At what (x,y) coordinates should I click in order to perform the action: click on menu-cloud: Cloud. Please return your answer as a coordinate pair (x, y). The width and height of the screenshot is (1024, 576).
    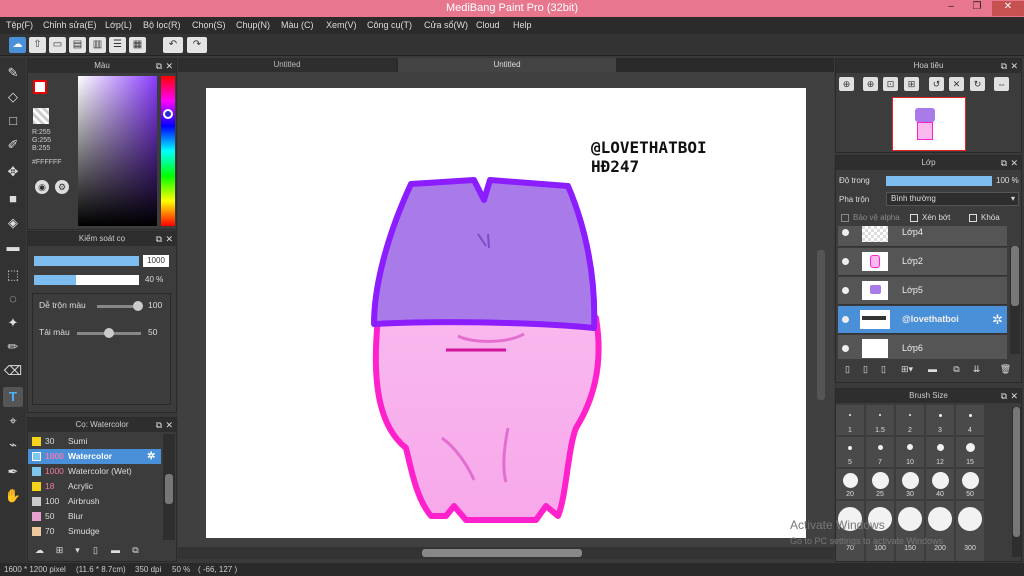
    Looking at the image, I should click on (488, 25).